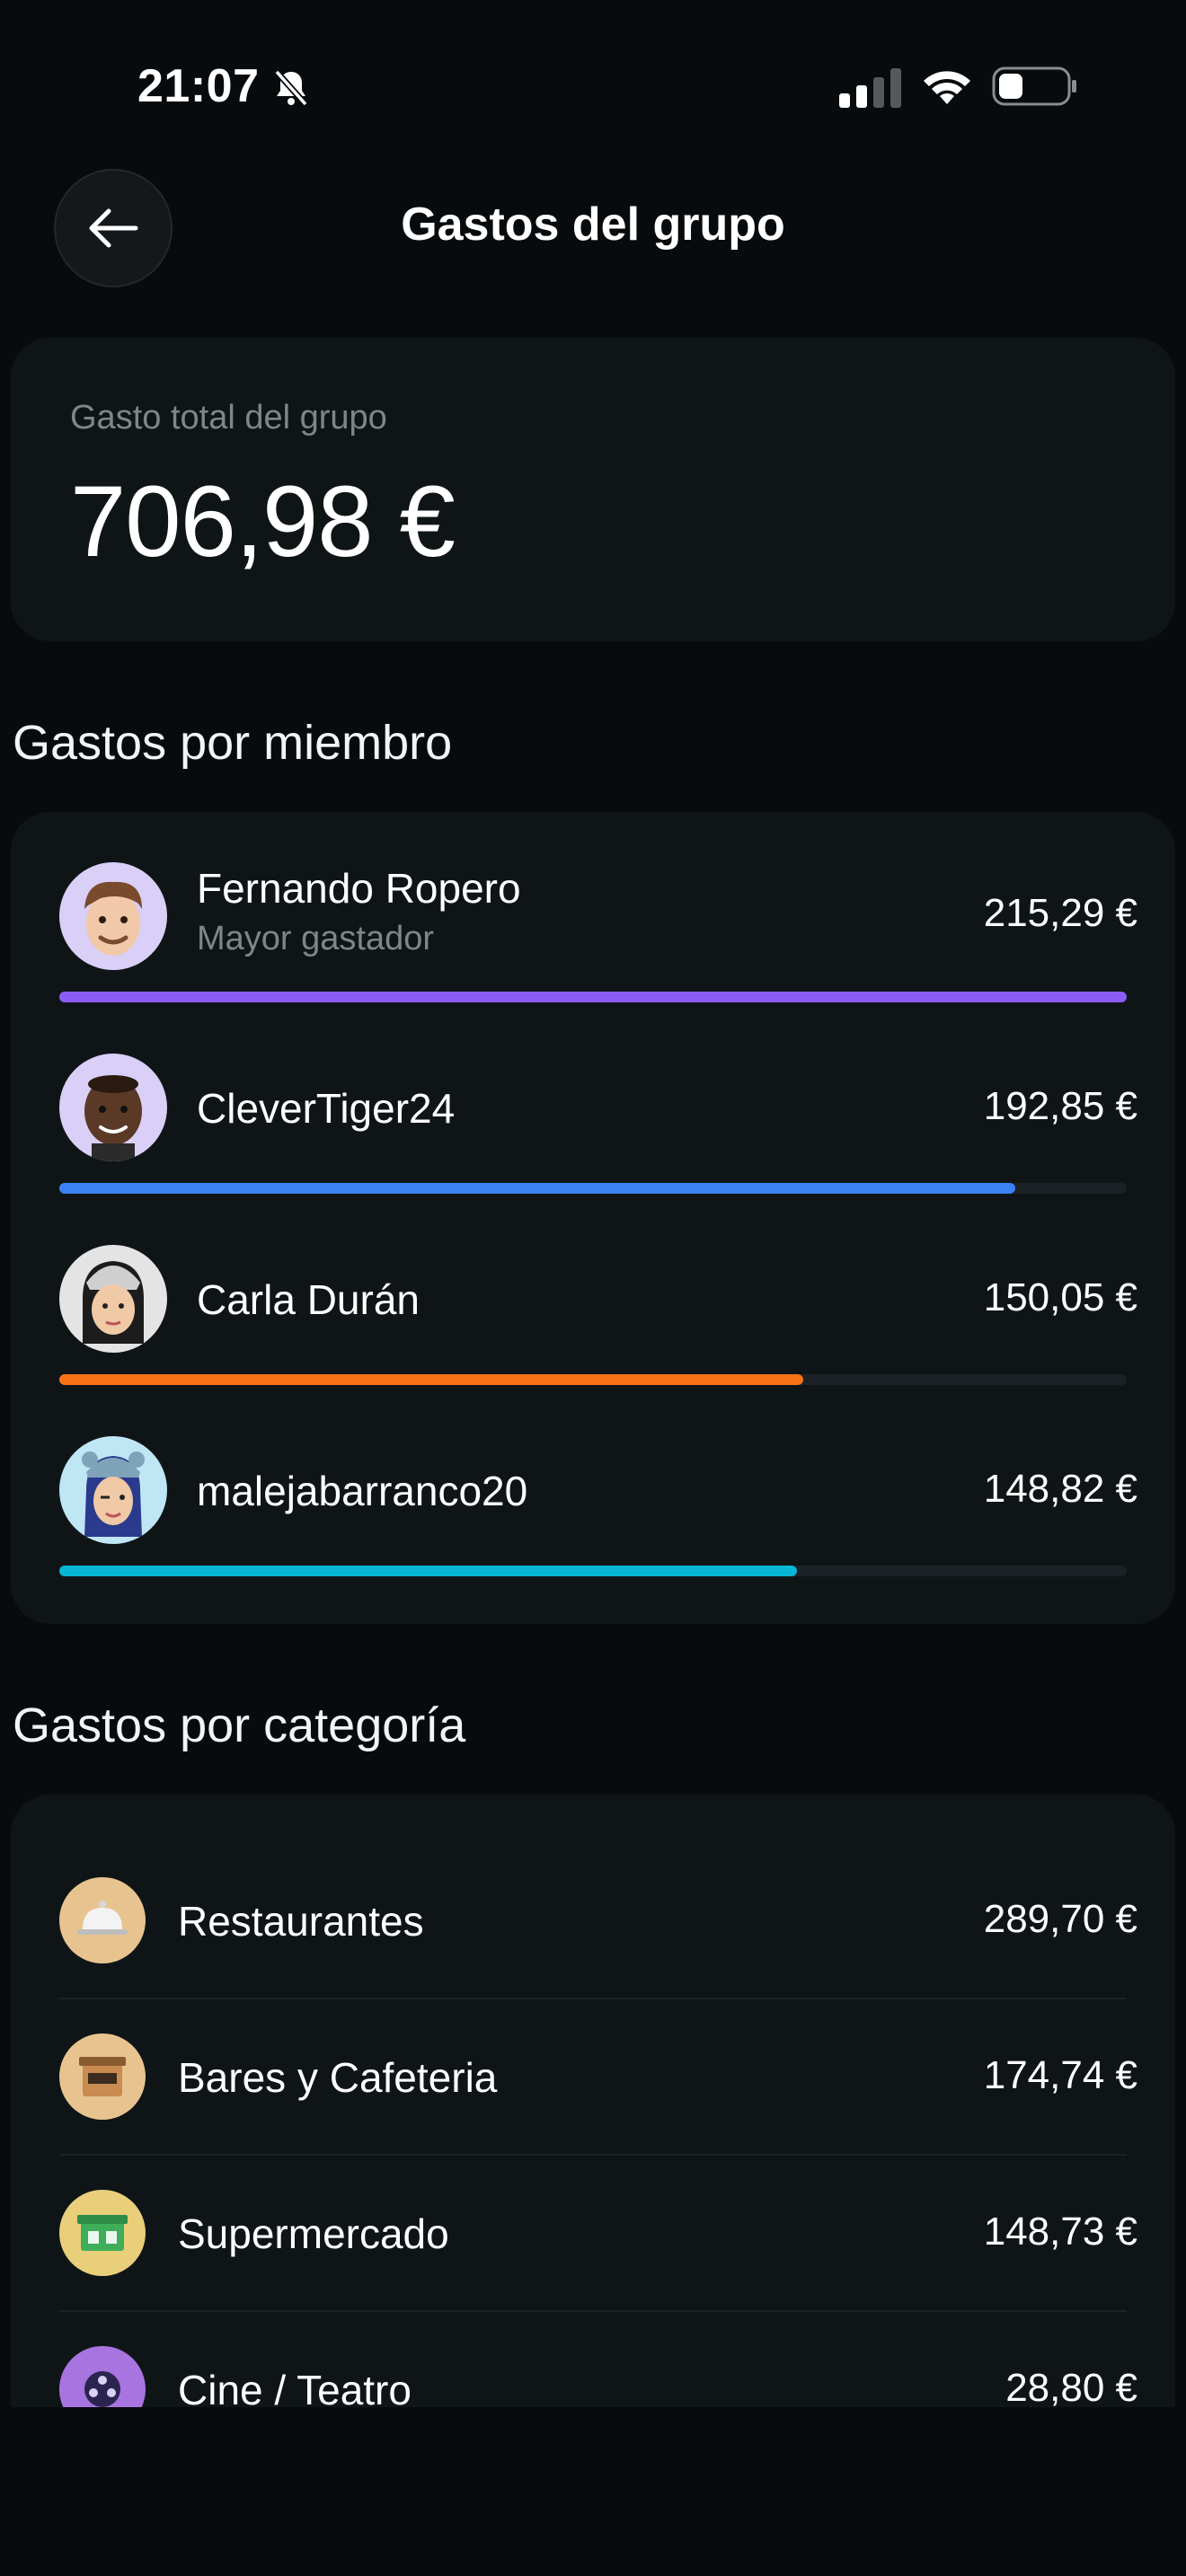 The image size is (1186, 2576). What do you see at coordinates (1060, 2075) in the screenshot?
I see `category-amount: 174,74 €` at bounding box center [1060, 2075].